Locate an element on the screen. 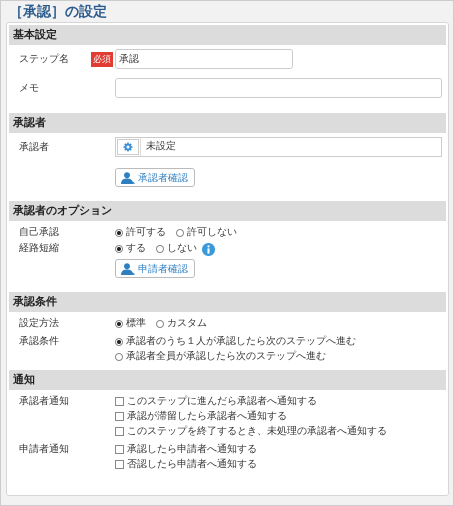  section-header: 承認条件 is located at coordinates (227, 302).